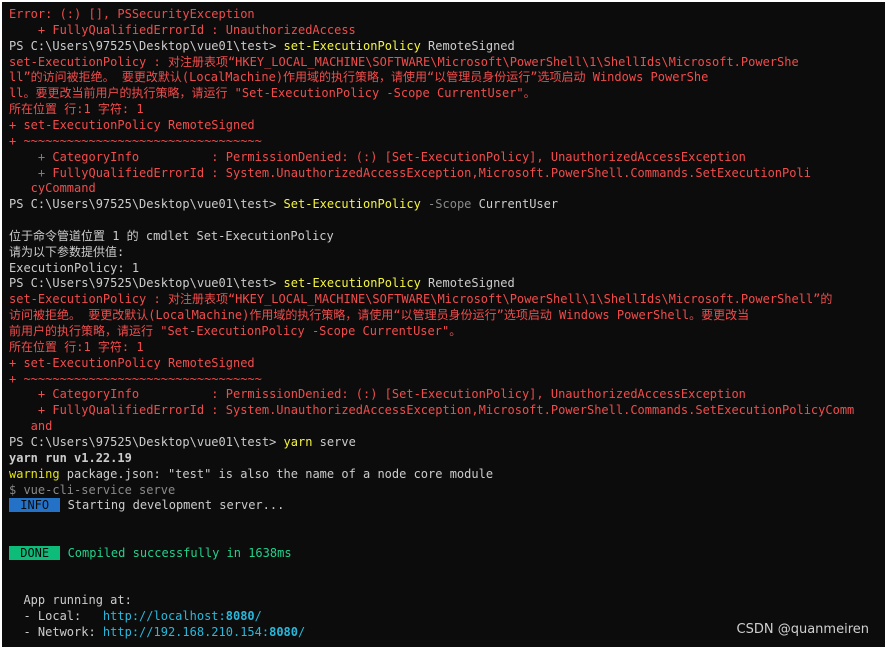  I want to click on line-text: yarn run v1.22.19, so click(70, 457).